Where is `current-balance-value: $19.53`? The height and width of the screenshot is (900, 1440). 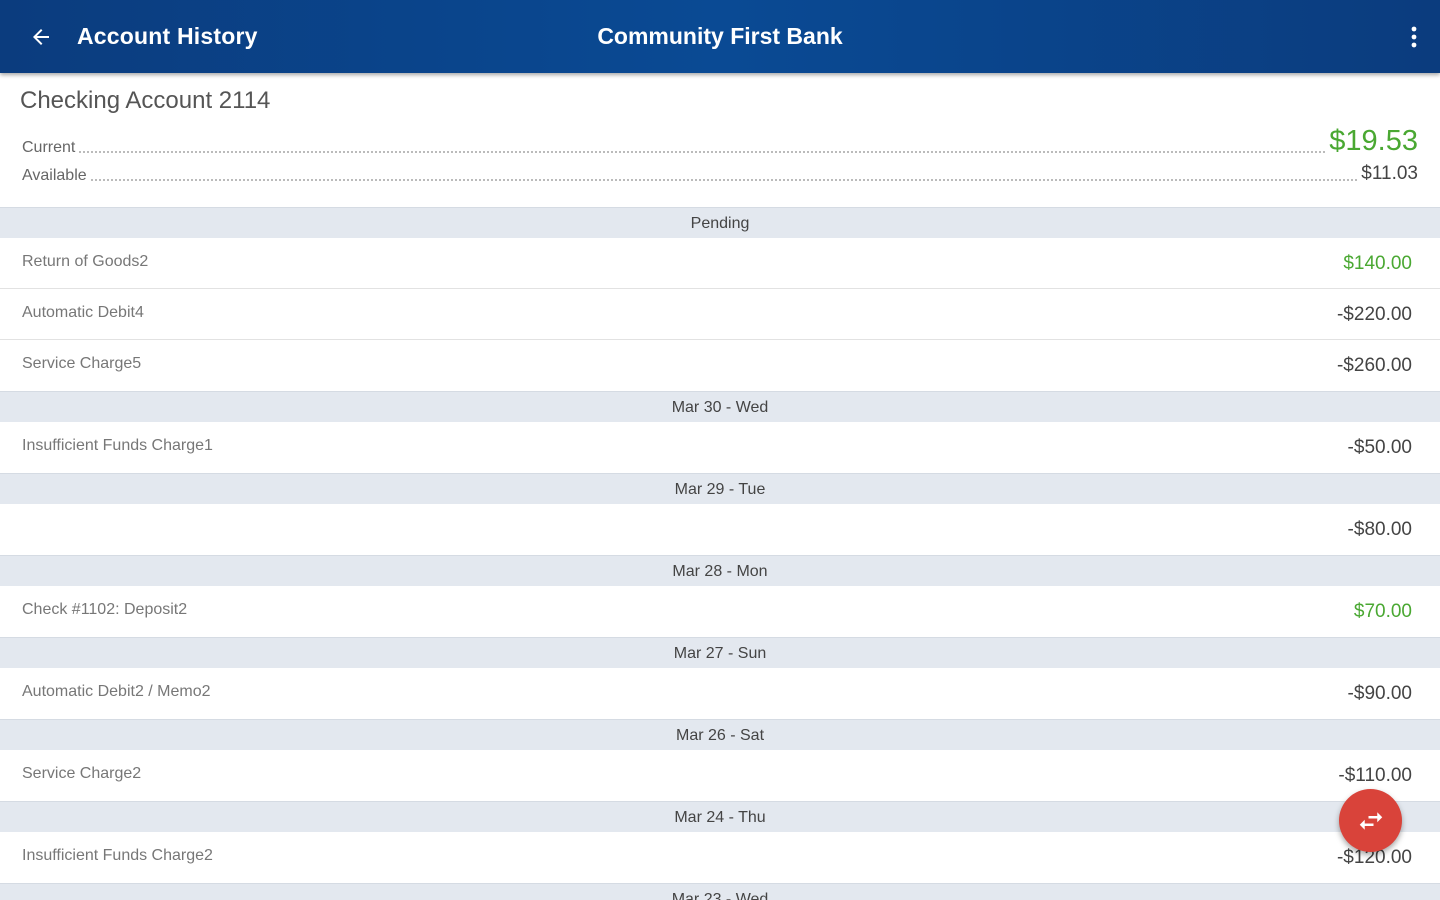
current-balance-value: $19.53 is located at coordinates (1373, 141).